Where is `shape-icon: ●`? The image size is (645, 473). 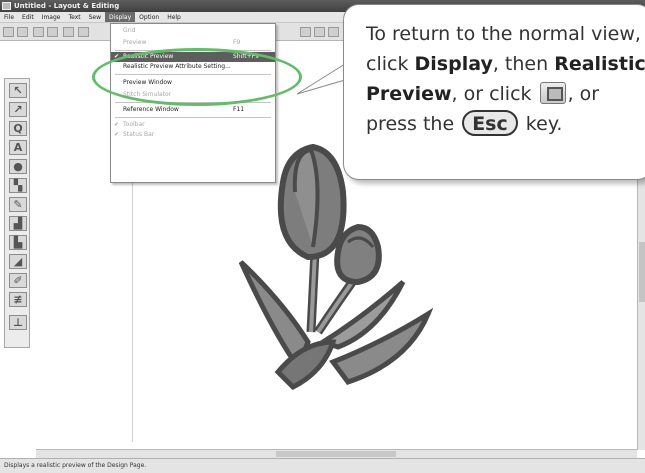
shape-icon: ● is located at coordinates (18, 166).